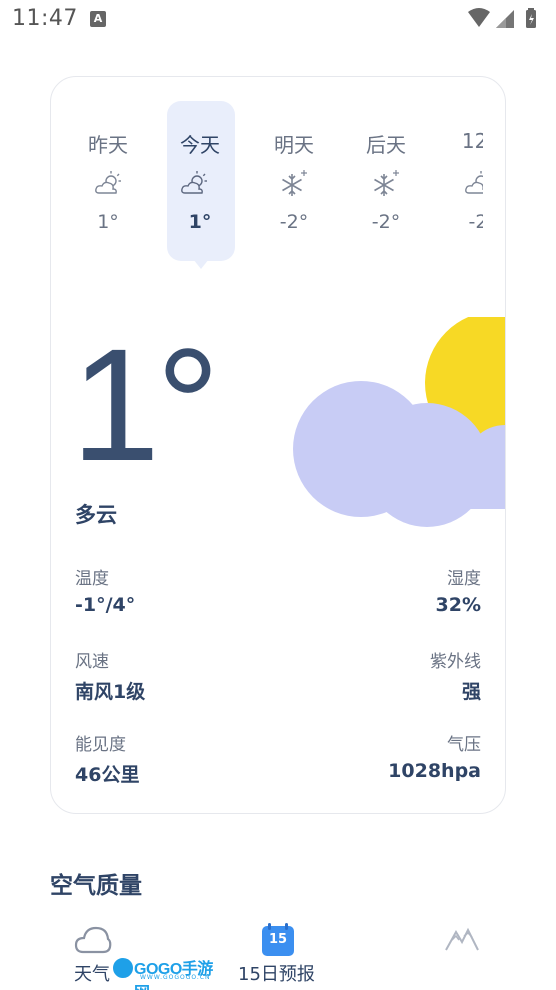 Image resolution: width=556 pixels, height=990 pixels. Describe the element at coordinates (108, 145) in the screenshot. I see `day-name: 昨天` at that location.